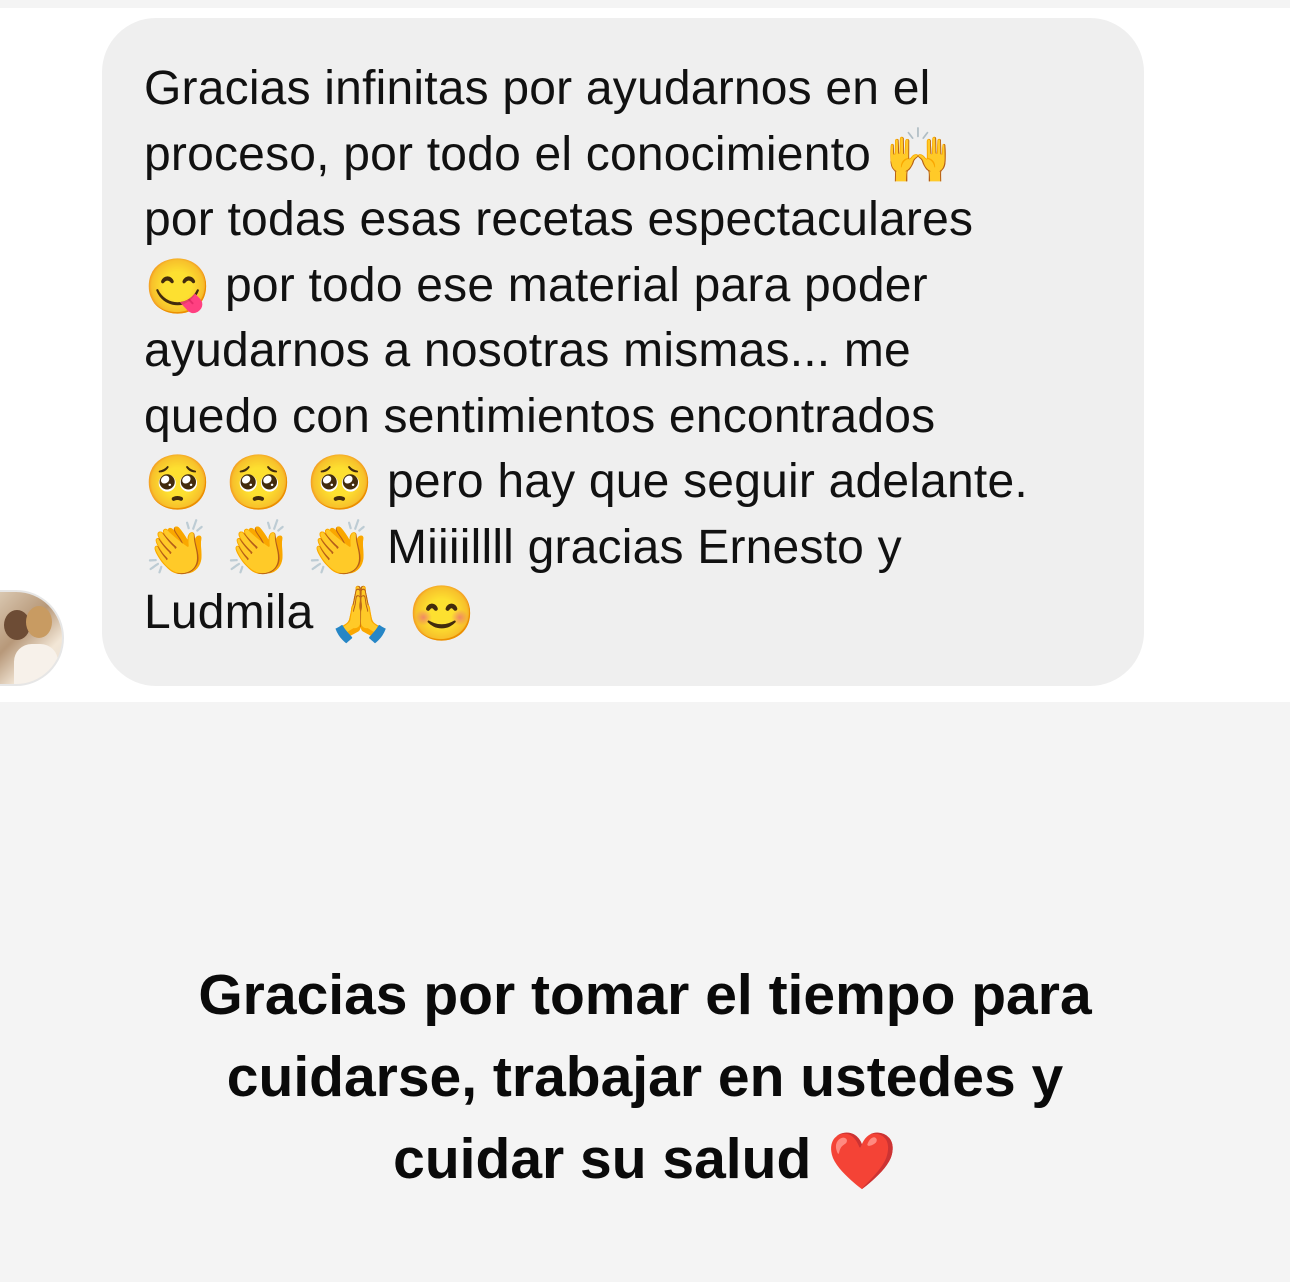 Image resolution: width=1290 pixels, height=1282 pixels. I want to click on avatar, so click(32, 638).